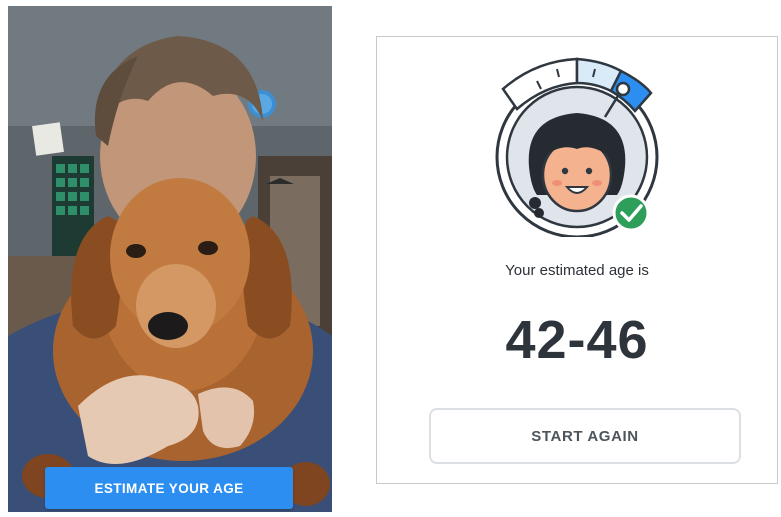 This screenshot has height=517, width=781. What do you see at coordinates (585, 436) in the screenshot?
I see `start-again-button: START AGAIN` at bounding box center [585, 436].